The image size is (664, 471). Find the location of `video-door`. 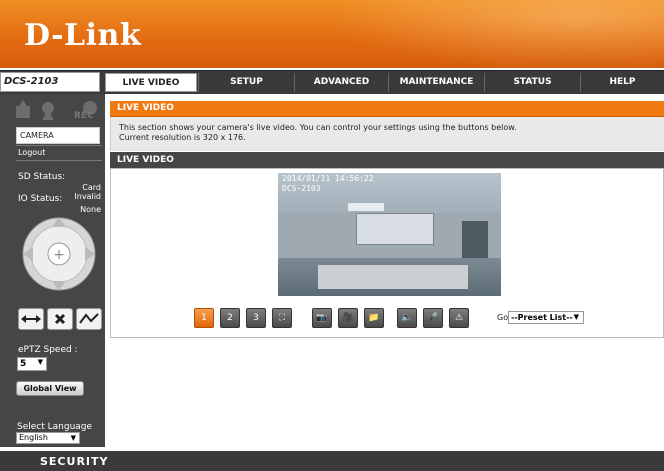

video-door is located at coordinates (475, 241).